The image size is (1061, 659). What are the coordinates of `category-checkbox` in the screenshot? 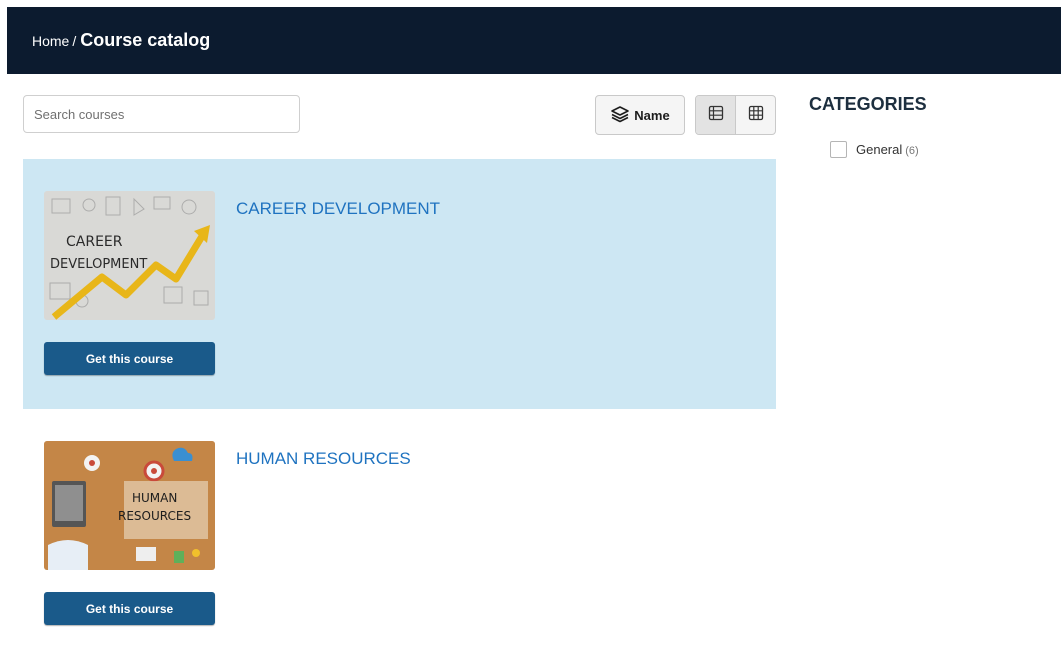 It's located at (838, 149).